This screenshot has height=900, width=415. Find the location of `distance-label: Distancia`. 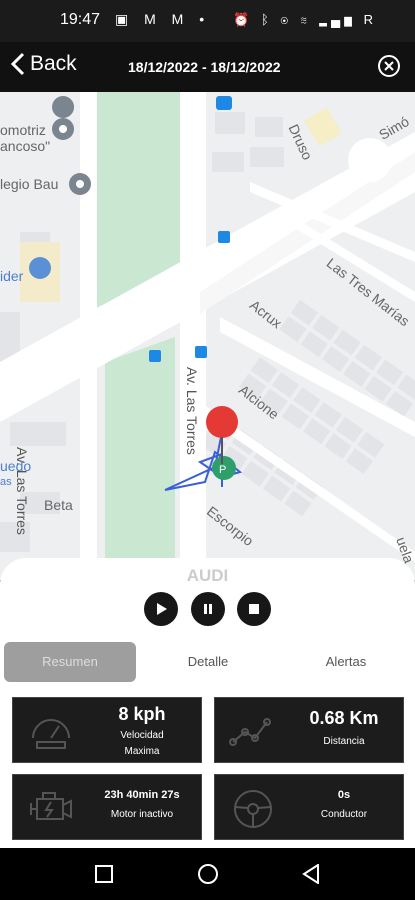

distance-label: Distancia is located at coordinates (344, 741).